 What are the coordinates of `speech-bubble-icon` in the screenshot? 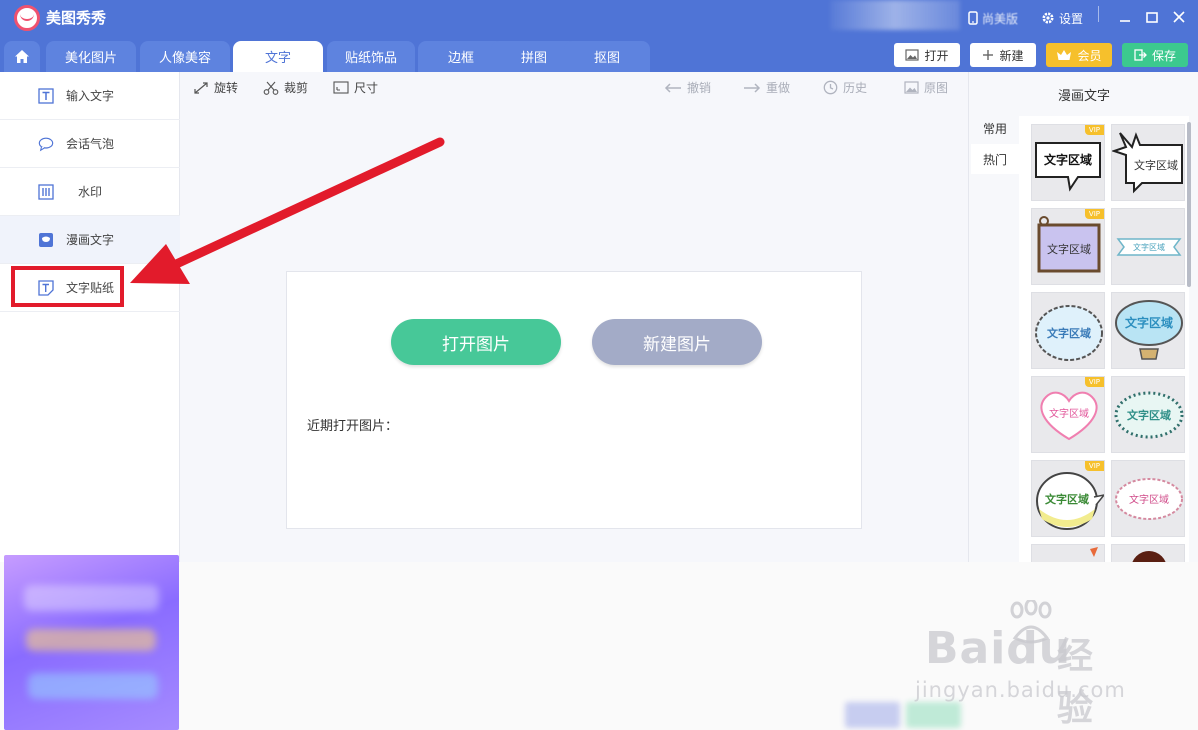 It's located at (46, 144).